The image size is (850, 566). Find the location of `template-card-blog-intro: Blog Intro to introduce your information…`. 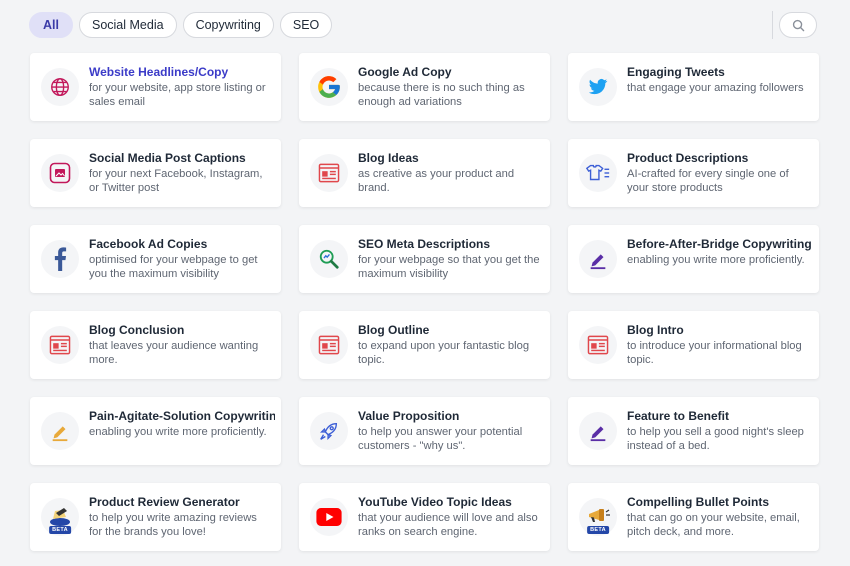

template-card-blog-intro: Blog Intro to introduce your information… is located at coordinates (693, 345).